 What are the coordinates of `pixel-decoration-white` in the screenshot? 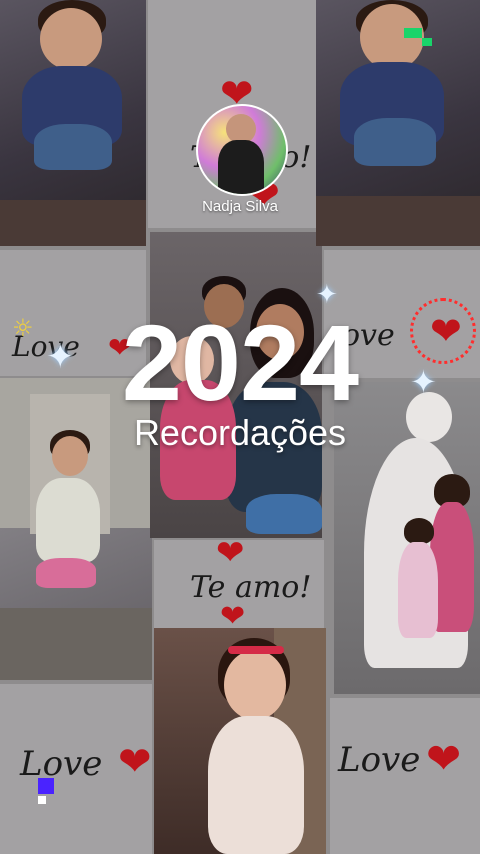 It's located at (42, 800).